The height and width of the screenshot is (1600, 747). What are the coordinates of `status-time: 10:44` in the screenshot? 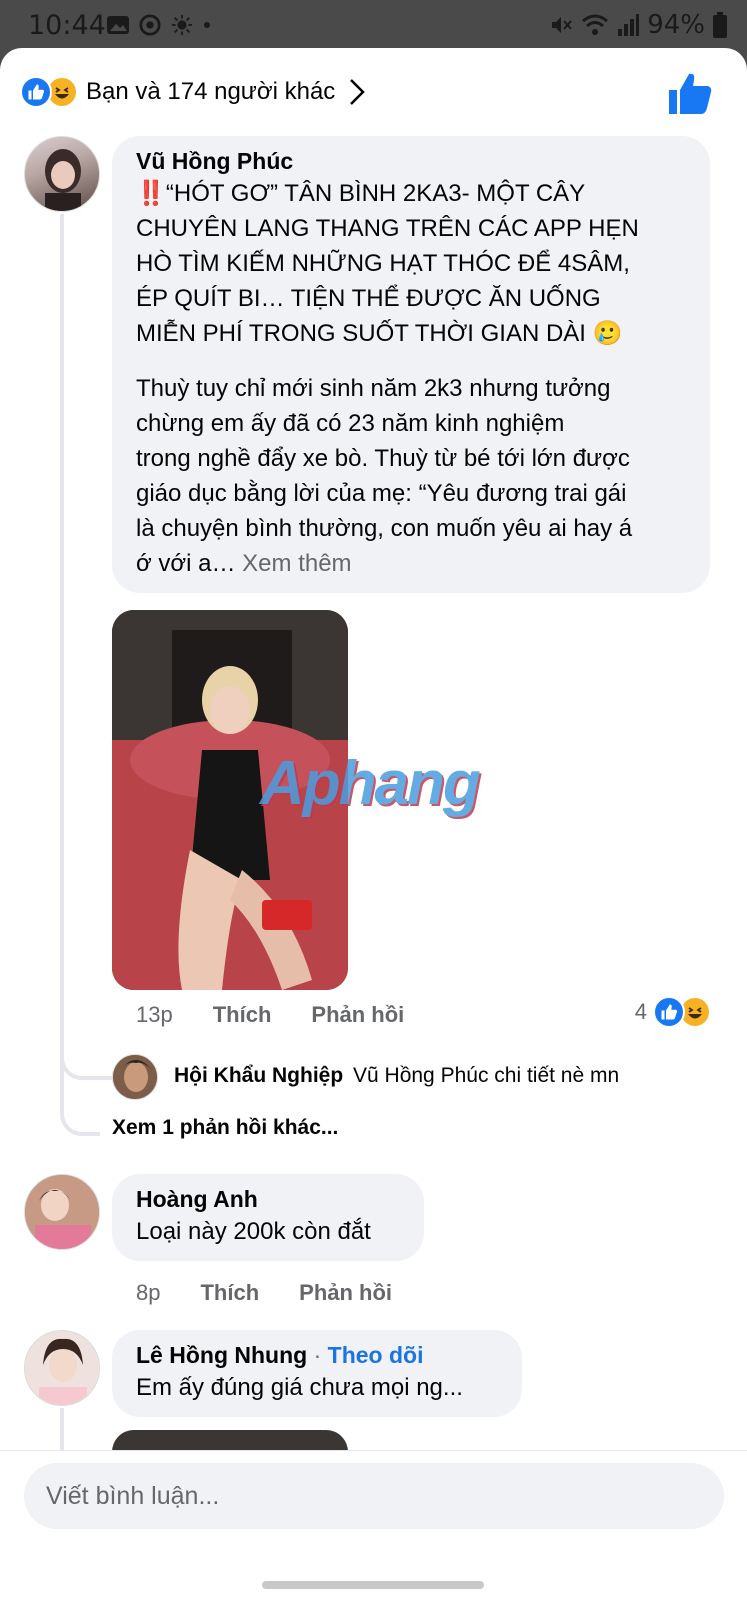 It's located at (67, 25).